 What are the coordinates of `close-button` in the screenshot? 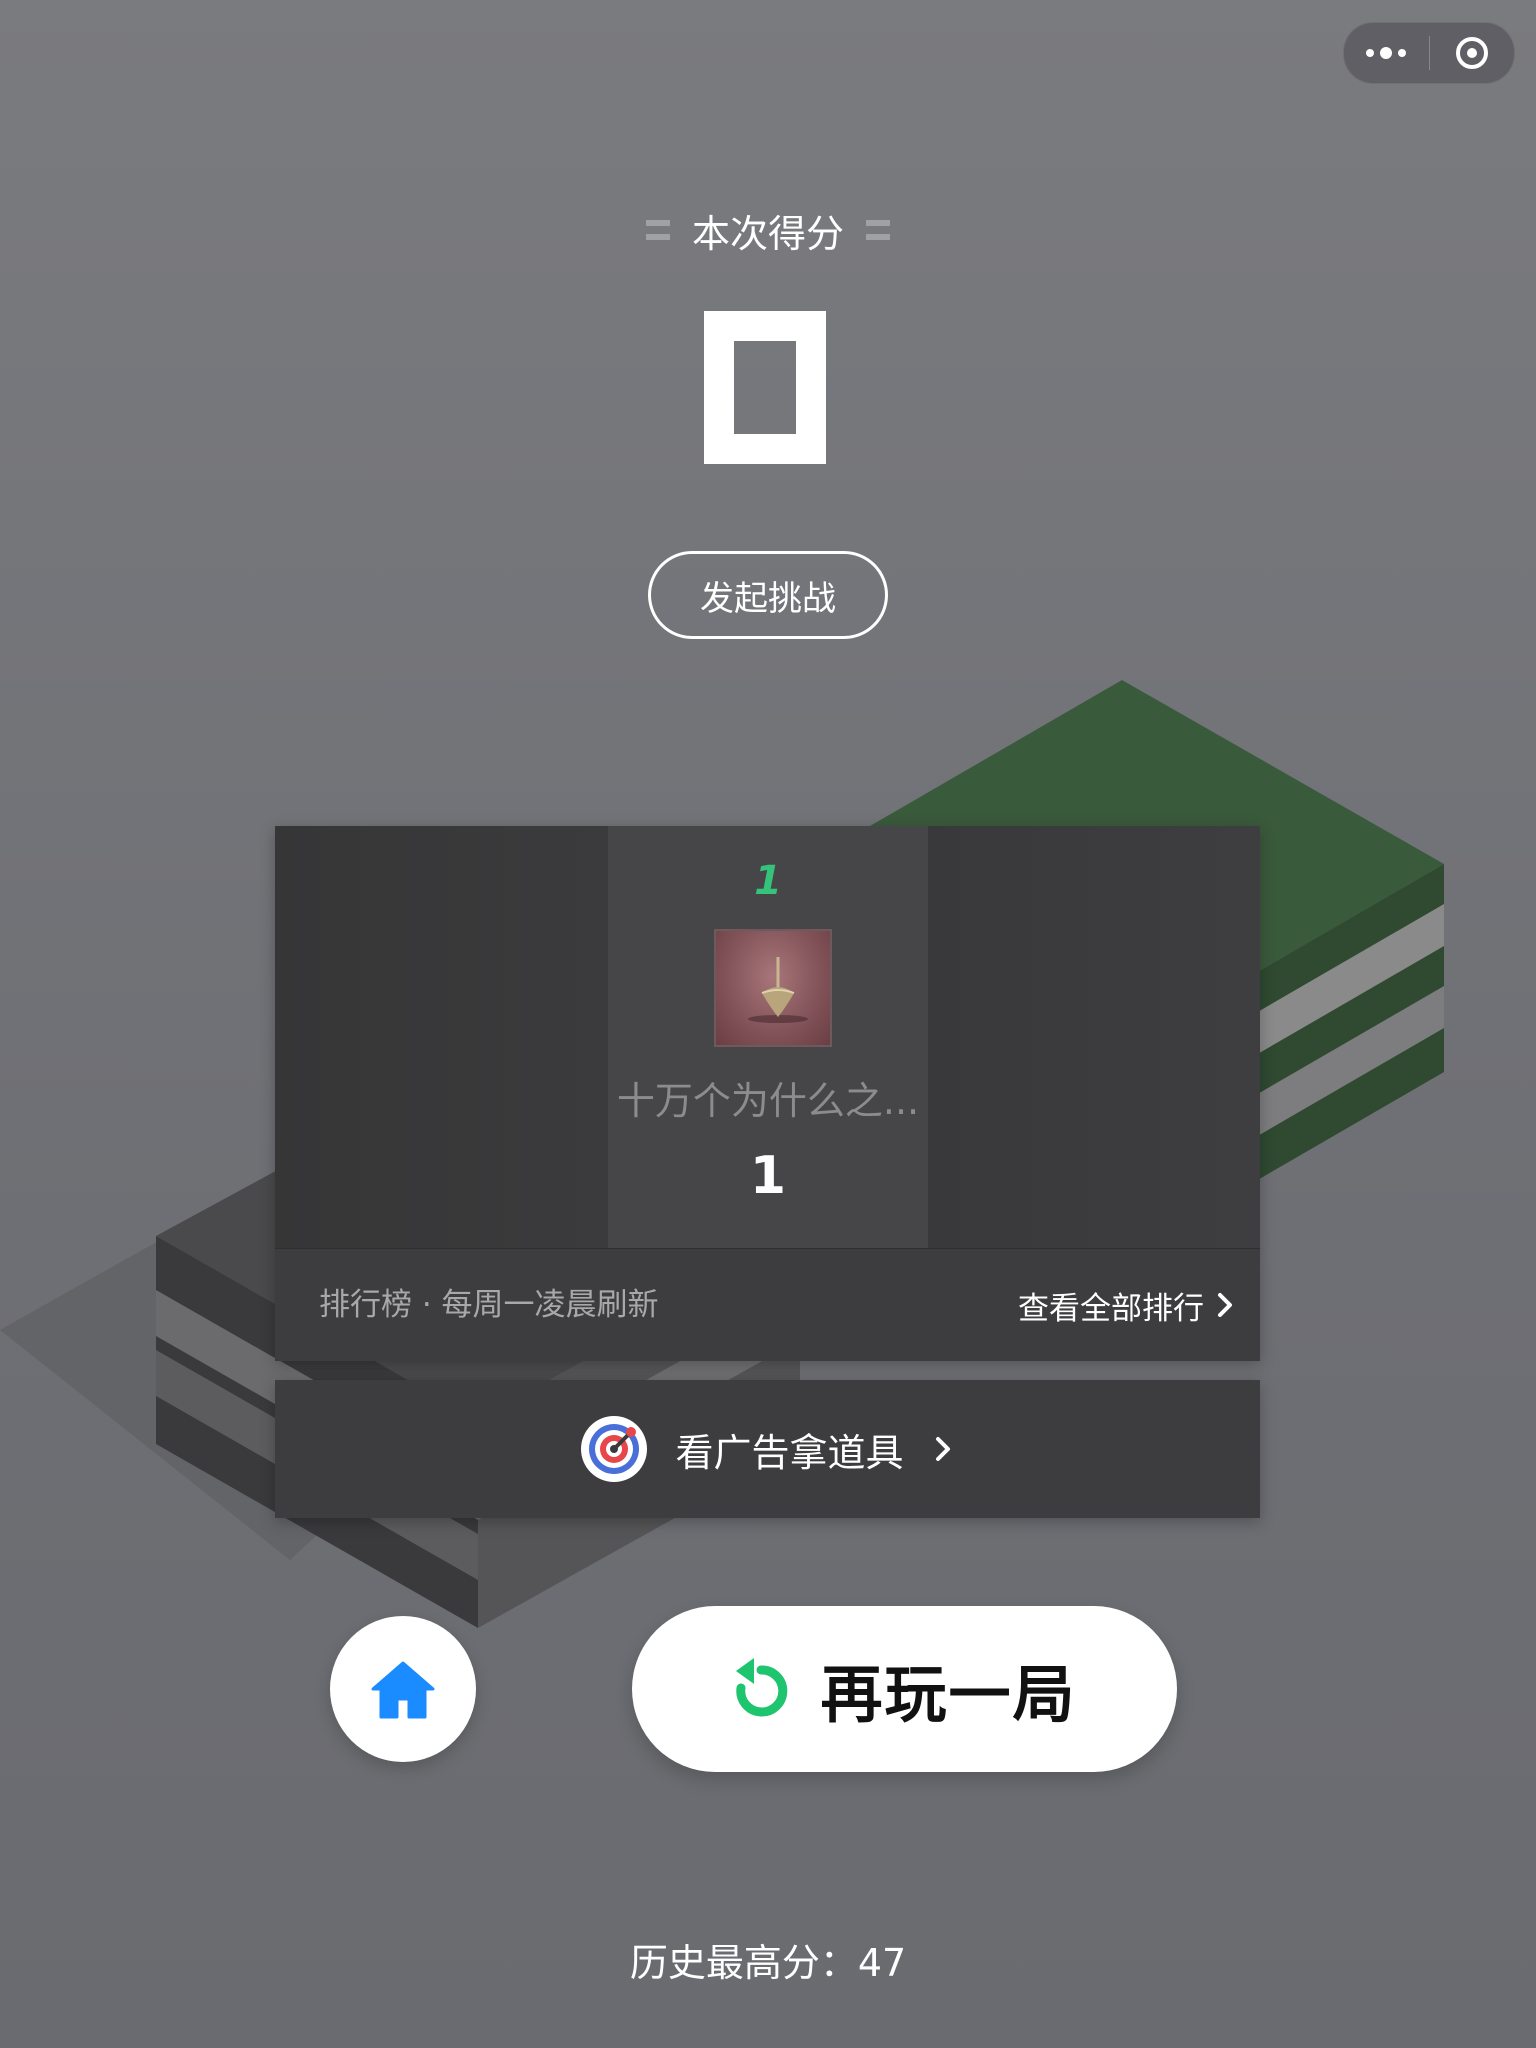 It's located at (1472, 53).